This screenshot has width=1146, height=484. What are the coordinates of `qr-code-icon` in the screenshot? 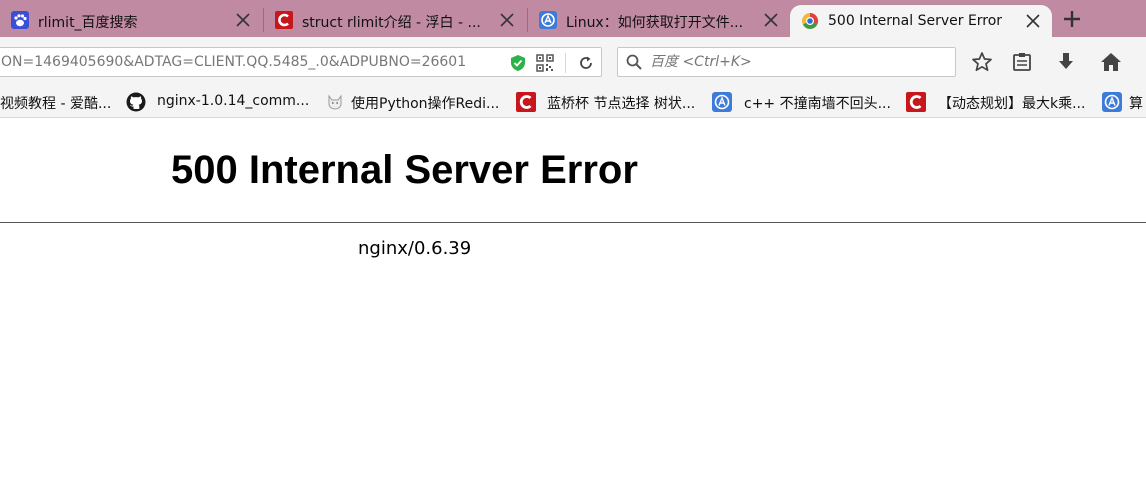 It's located at (545, 63).